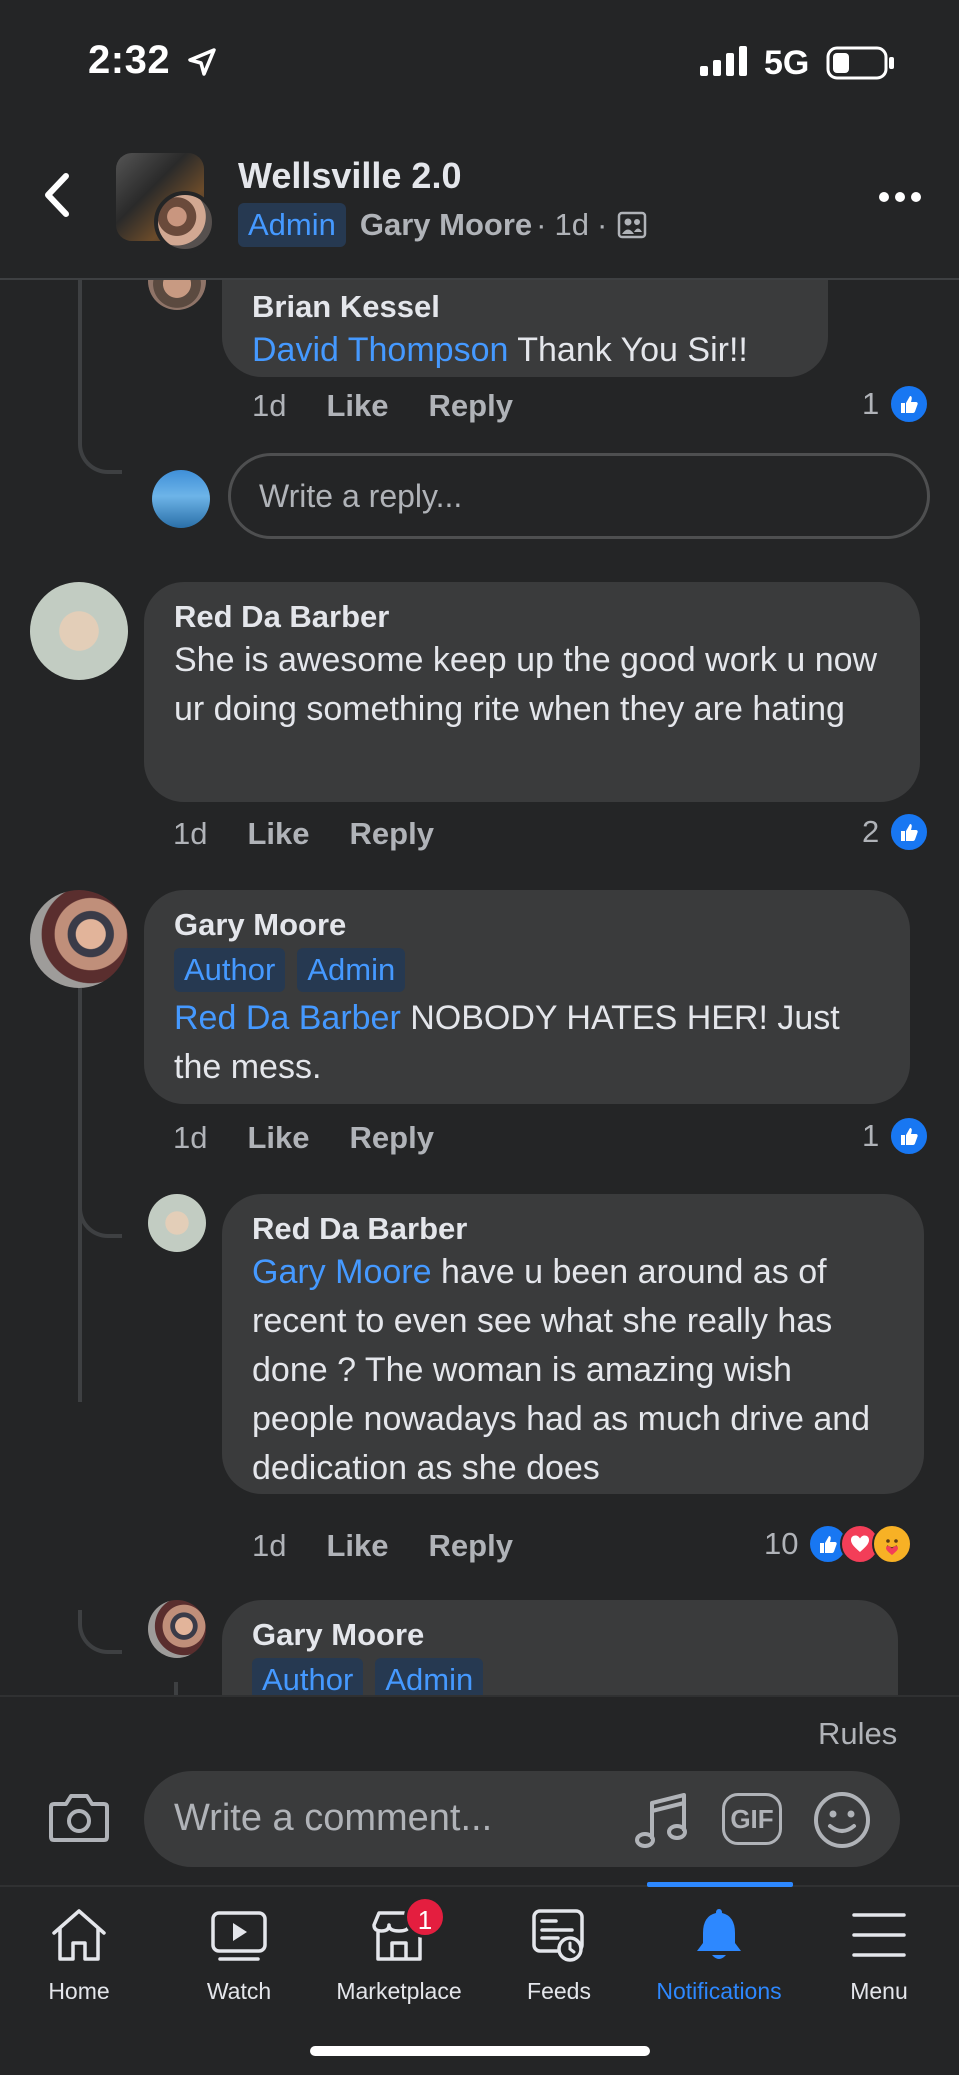 The width and height of the screenshot is (959, 2075). I want to click on post-meta: Admin Gary Moore · 1d ·, so click(442, 225).